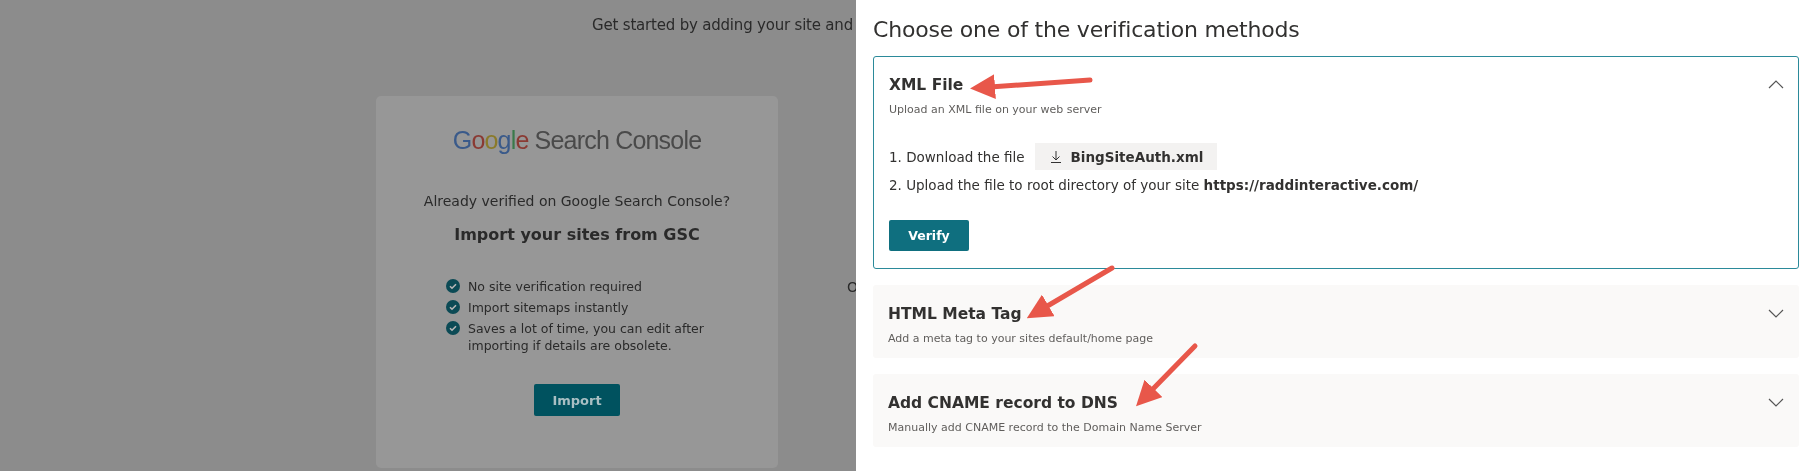  What do you see at coordinates (577, 201) in the screenshot?
I see `question-text: Already verified on Google Search Console?` at bounding box center [577, 201].